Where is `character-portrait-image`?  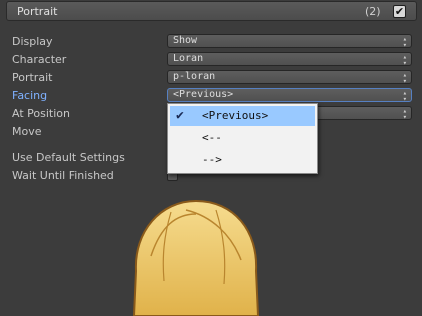 character-portrait-image is located at coordinates (196, 257).